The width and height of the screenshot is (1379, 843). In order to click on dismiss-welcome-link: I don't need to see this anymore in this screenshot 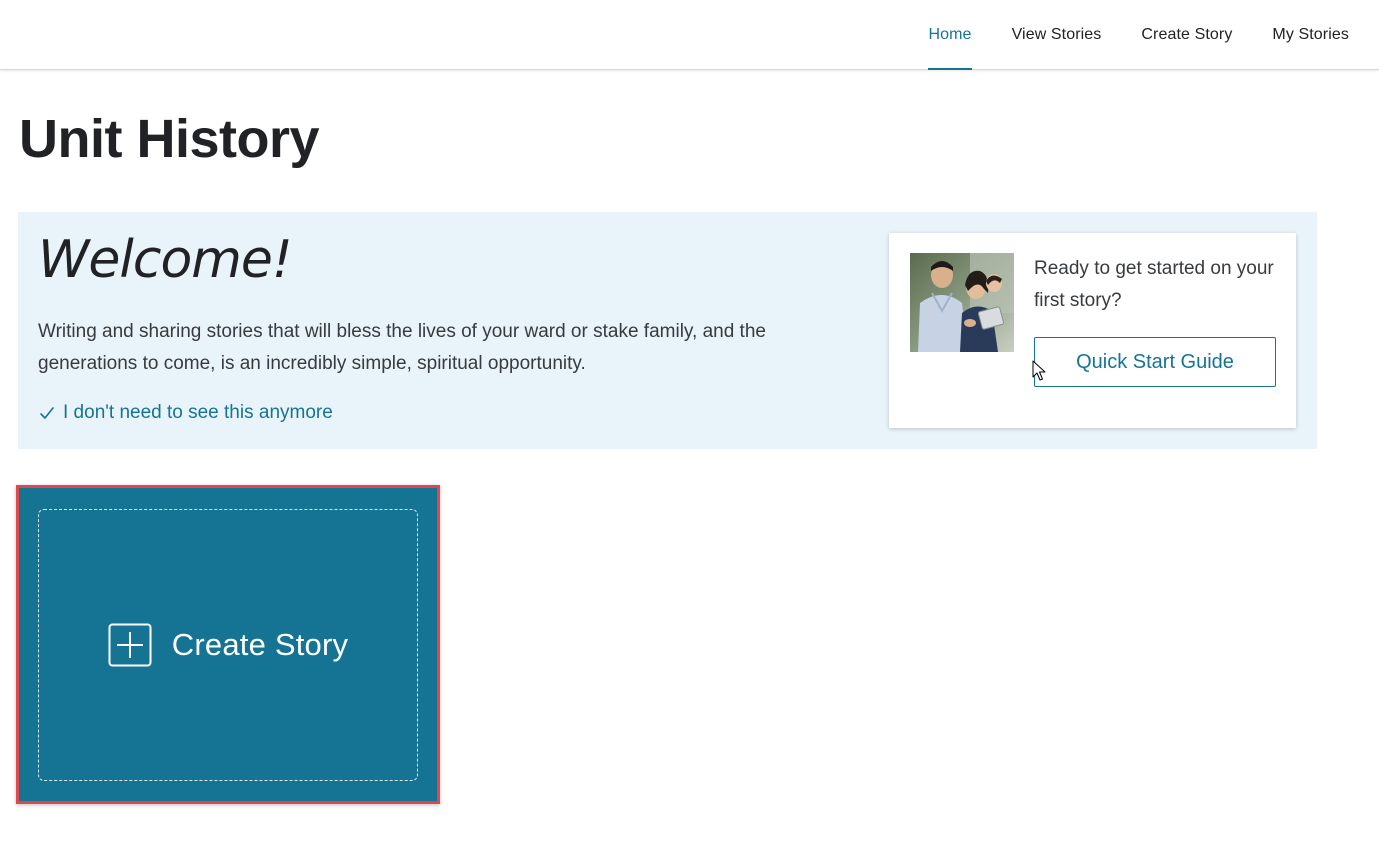, I will do `click(185, 413)`.